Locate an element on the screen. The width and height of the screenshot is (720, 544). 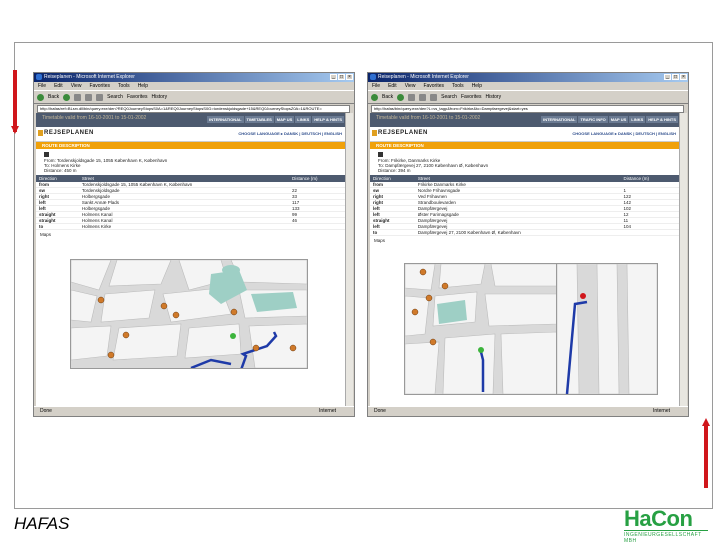
status-bar: Done Internet is located at coordinates (194, 411).